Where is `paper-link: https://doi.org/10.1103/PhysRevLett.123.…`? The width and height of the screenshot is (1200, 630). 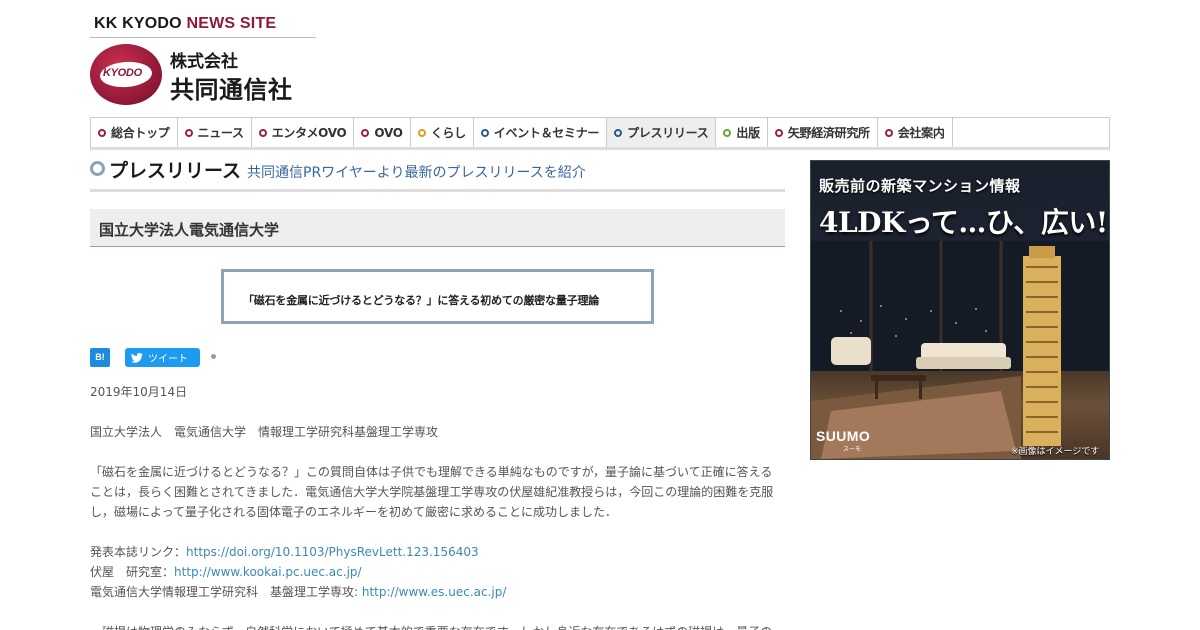
paper-link: https://doi.org/10.1103/PhysRevLett.123.… is located at coordinates (332, 552).